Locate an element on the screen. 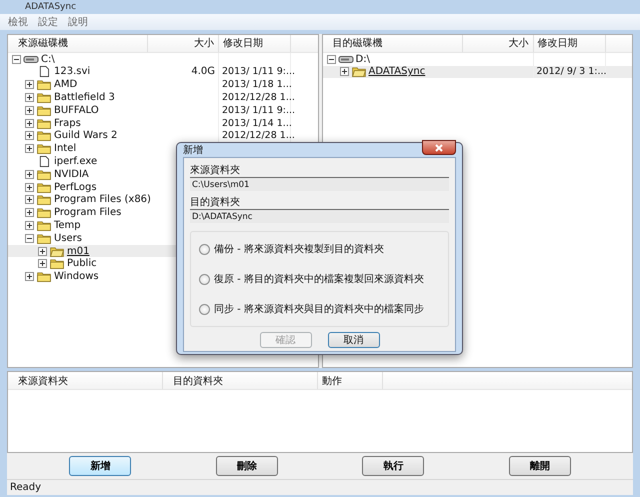 The image size is (640, 497). tree-item-label: Battlefield 3 is located at coordinates (84, 97).